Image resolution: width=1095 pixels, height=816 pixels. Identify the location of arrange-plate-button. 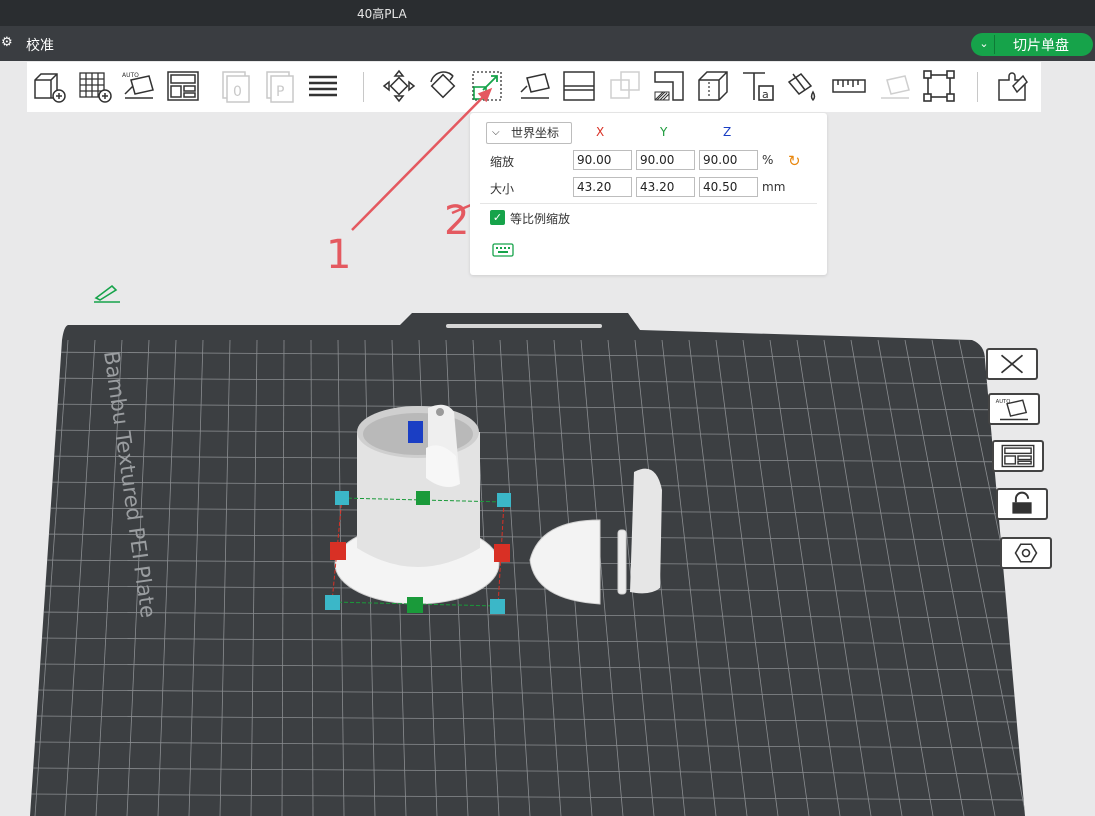
(1018, 456).